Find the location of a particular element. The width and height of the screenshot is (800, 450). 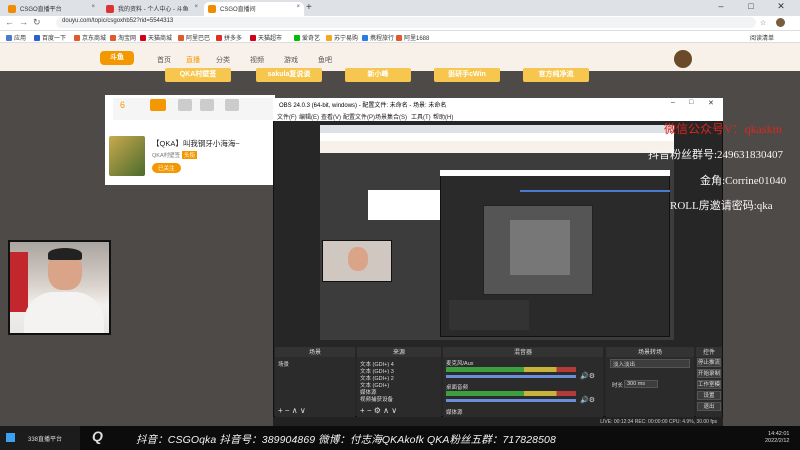

bookmark-label: 淘宝网 is located at coordinates (127, 39).